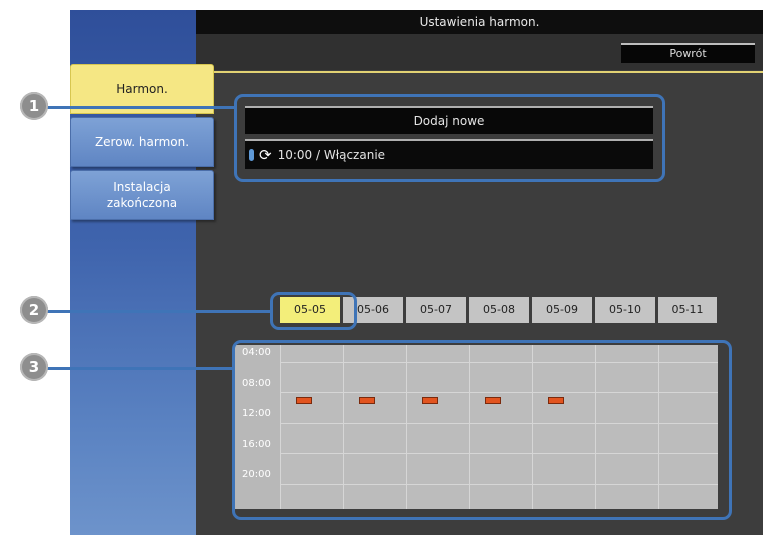 This screenshot has width=769, height=535. I want to click on tab-reset-schedule: Zerow. harmon., so click(142, 142).